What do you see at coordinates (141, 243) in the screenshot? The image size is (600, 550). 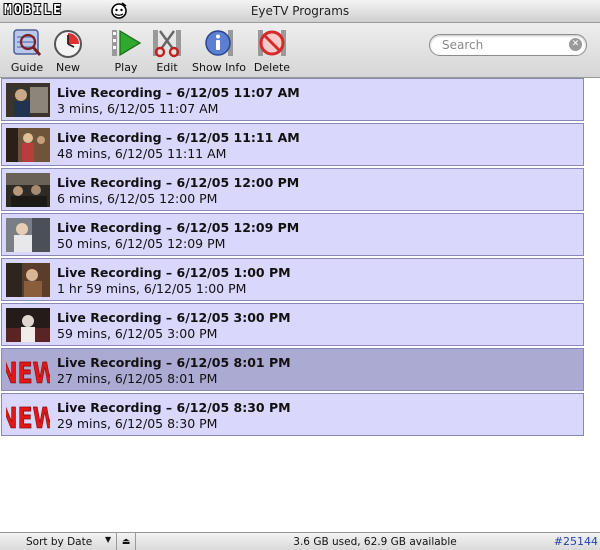 I see `program-details: 50 mins, 6/12/05 12:09 PM` at bounding box center [141, 243].